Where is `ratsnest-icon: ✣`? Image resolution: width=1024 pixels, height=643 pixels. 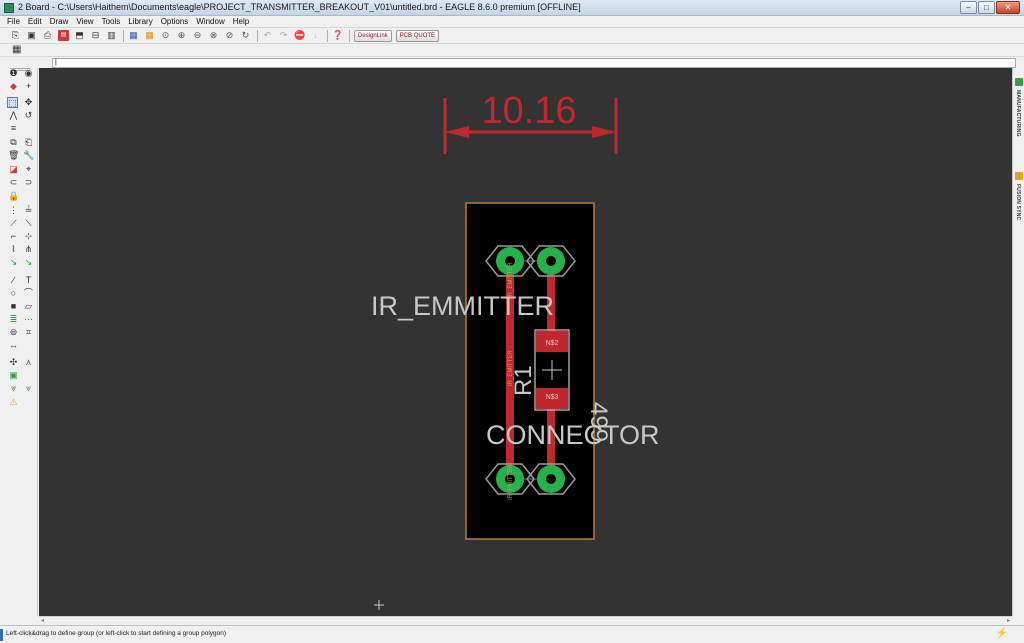 ratsnest-icon: ✣ is located at coordinates (13, 362).